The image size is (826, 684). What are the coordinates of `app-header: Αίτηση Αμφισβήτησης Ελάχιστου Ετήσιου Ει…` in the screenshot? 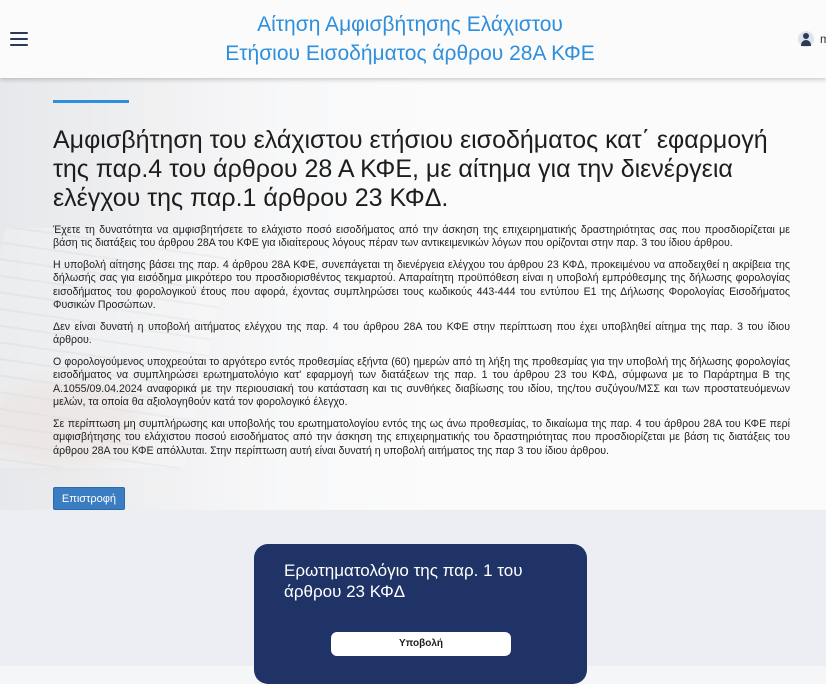 It's located at (413, 39).